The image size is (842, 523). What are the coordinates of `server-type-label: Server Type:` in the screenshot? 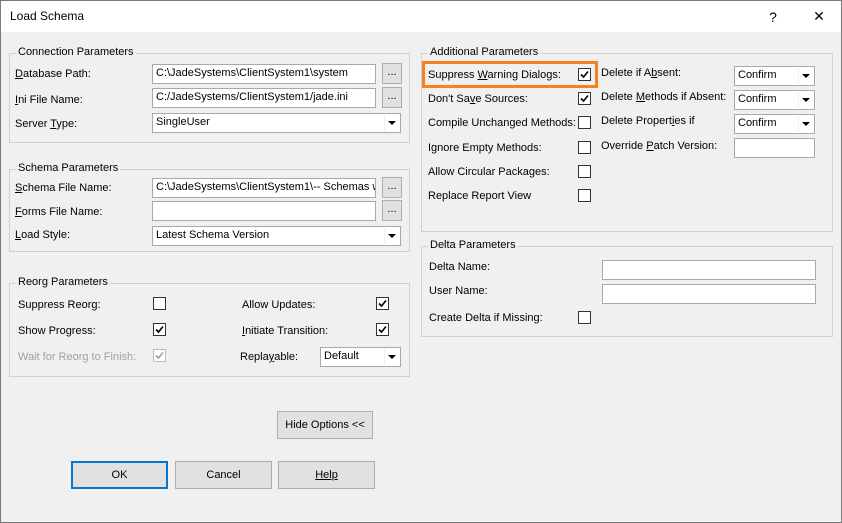 It's located at (46, 124).